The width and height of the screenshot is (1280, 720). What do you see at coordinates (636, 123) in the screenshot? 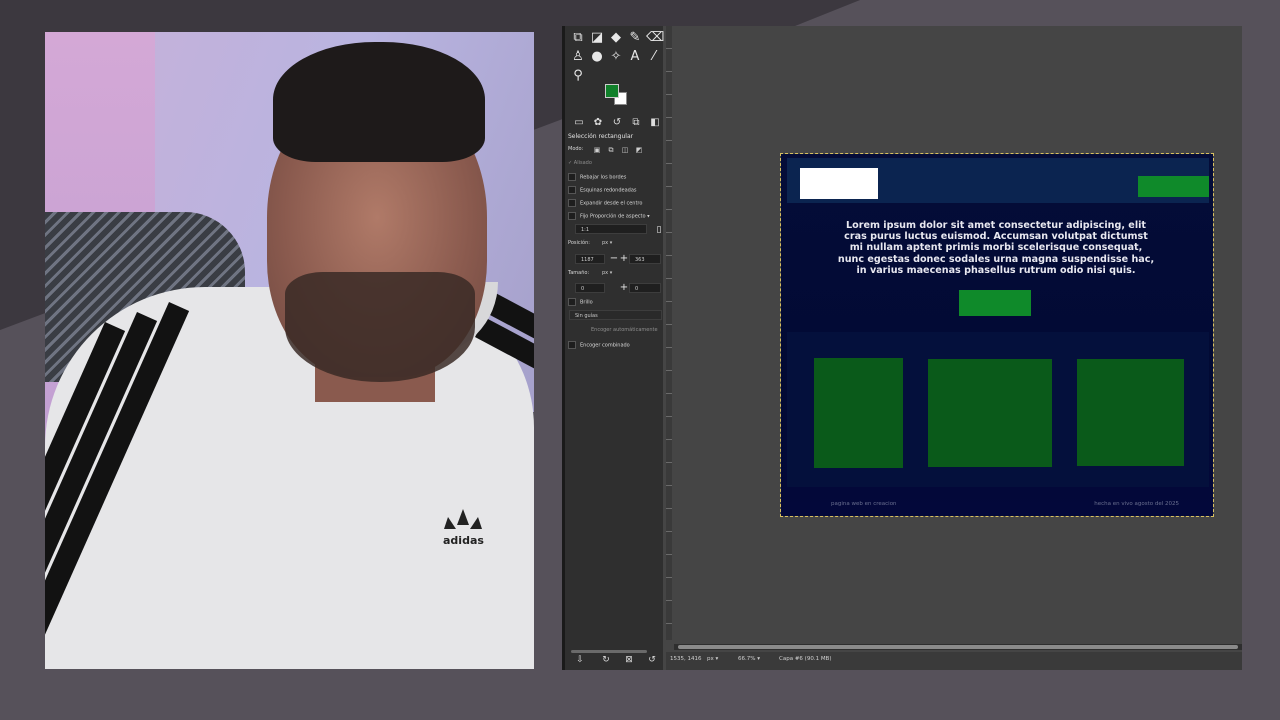
I see `layers-tab-icon: ⧉` at bounding box center [636, 123].